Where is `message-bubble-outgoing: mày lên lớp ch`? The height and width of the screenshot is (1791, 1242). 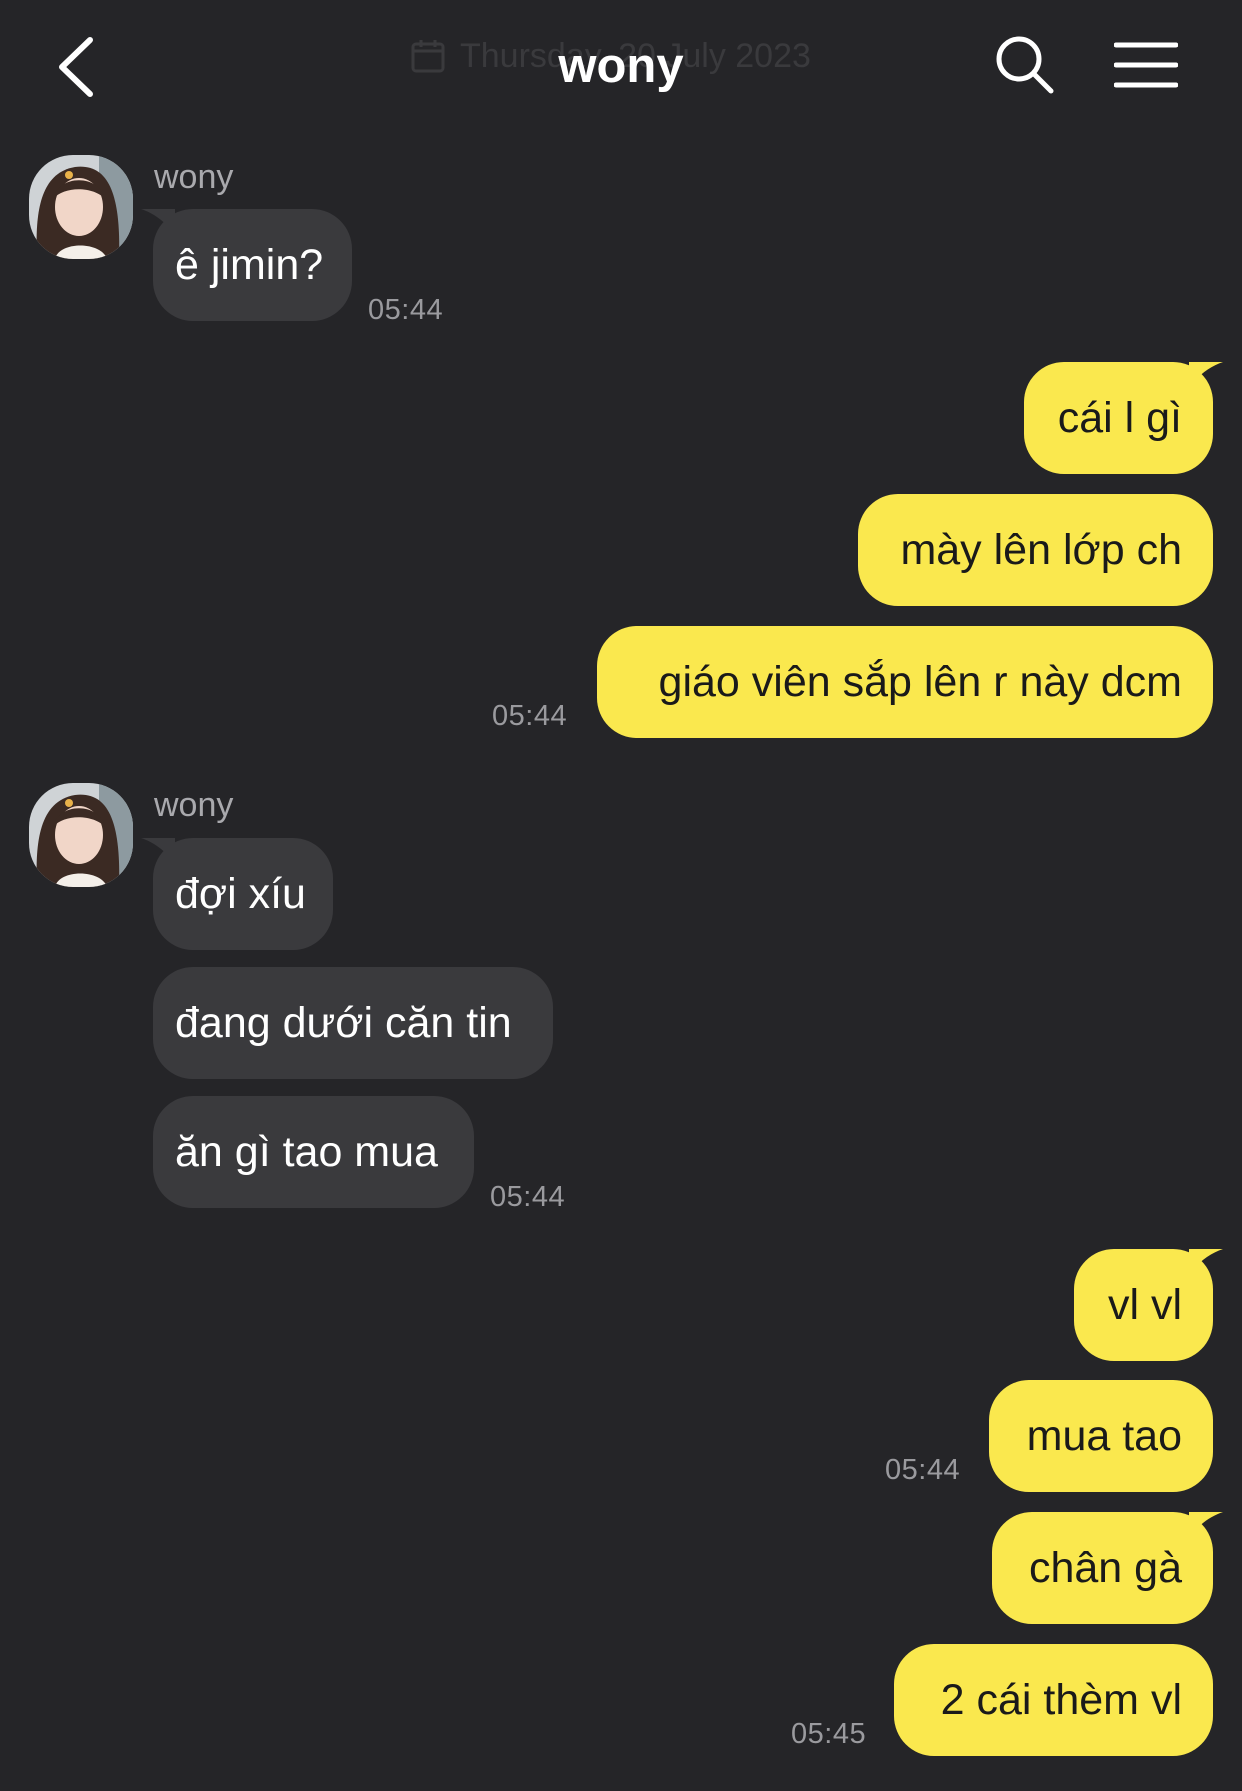
message-bubble-outgoing: mày lên lớp ch is located at coordinates (1035, 550).